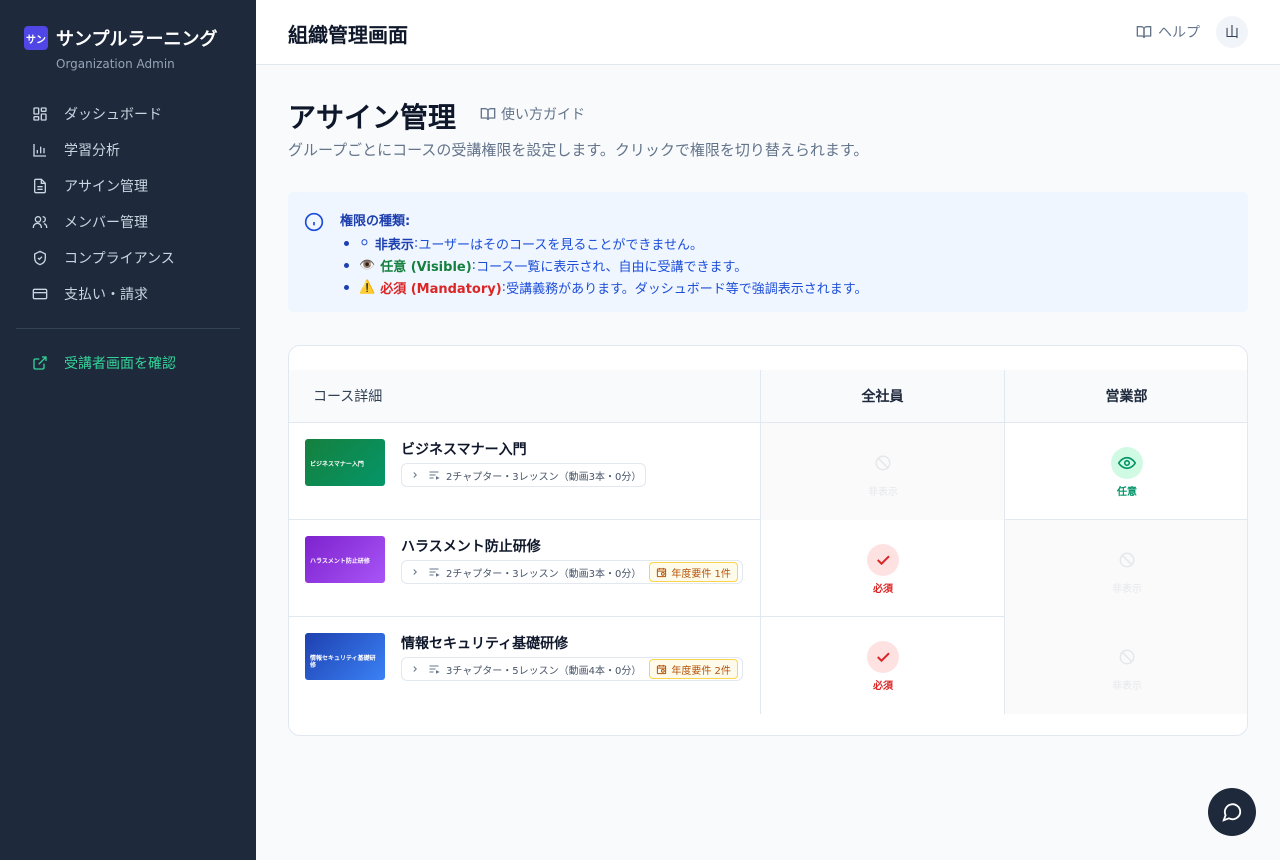 The height and width of the screenshot is (860, 1280). What do you see at coordinates (375, 221) in the screenshot?
I see `info-title: 権限の種類:` at bounding box center [375, 221].